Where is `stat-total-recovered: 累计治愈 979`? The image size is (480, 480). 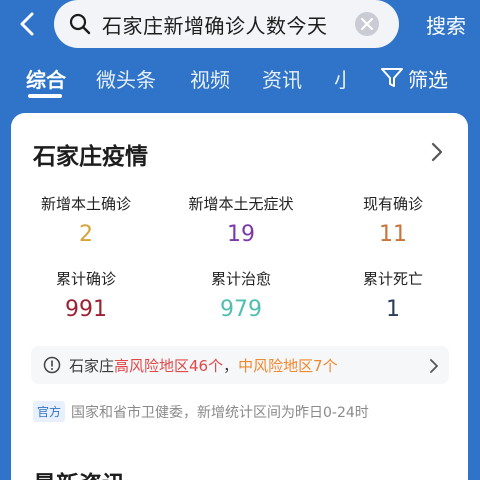 stat-total-recovered: 累计治愈 979 is located at coordinates (241, 295).